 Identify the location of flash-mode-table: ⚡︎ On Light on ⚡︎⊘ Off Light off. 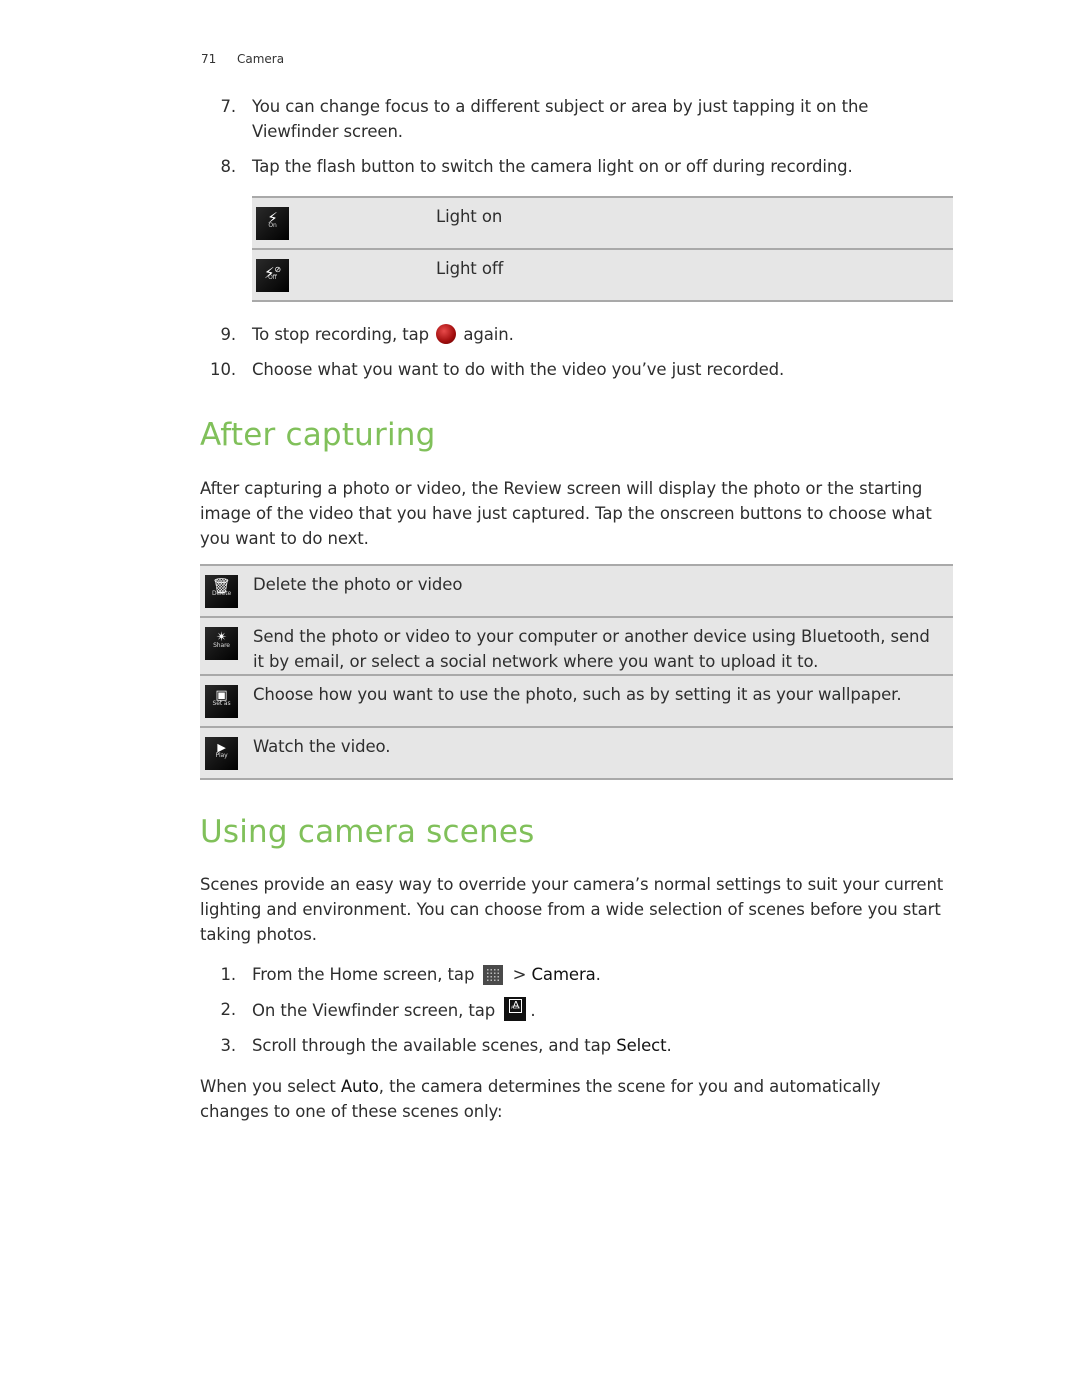
(602, 249).